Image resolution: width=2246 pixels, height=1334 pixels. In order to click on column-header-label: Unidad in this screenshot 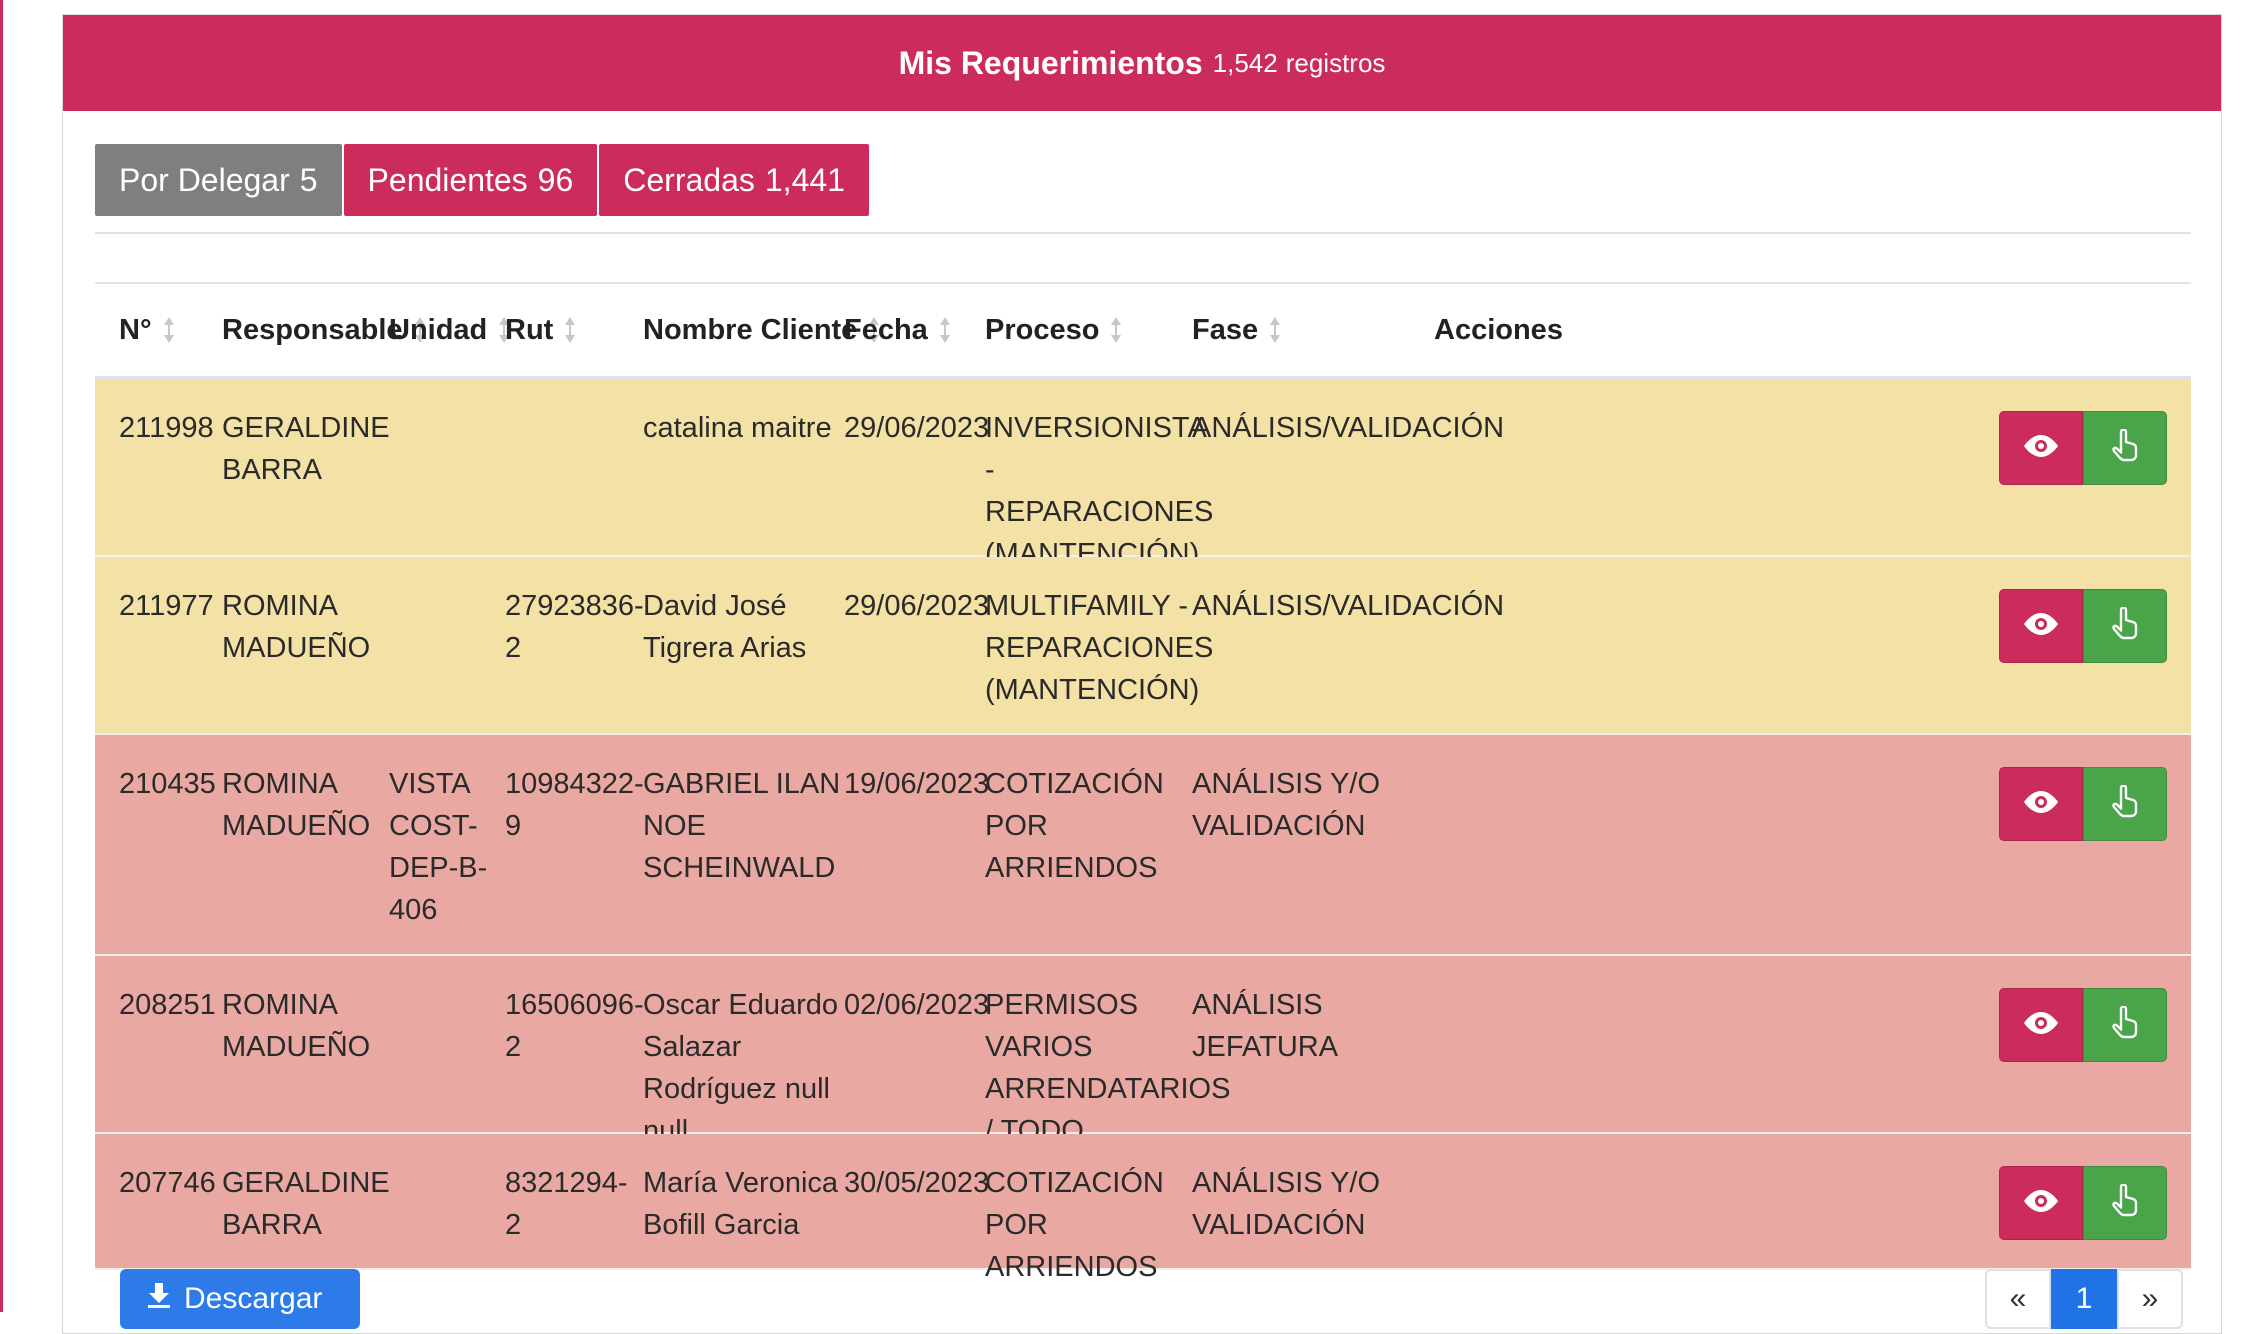, I will do `click(438, 329)`.